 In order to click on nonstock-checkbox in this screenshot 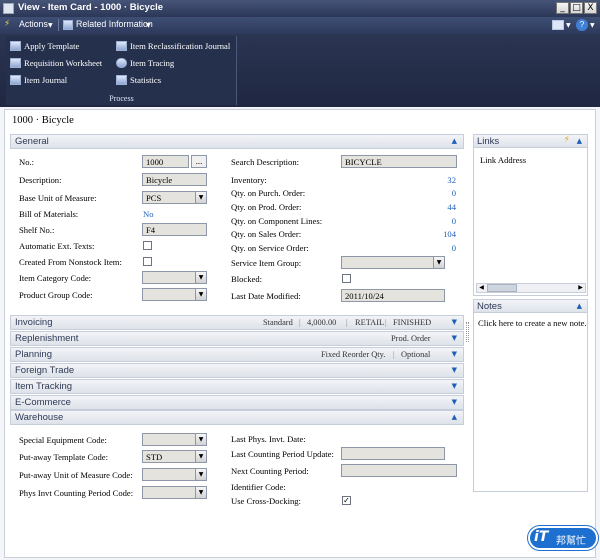, I will do `click(147, 261)`.